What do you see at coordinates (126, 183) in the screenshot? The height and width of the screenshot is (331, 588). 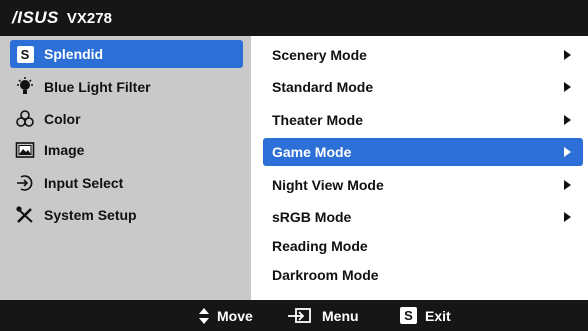 I see `menu-item-input-select: Input Select` at bounding box center [126, 183].